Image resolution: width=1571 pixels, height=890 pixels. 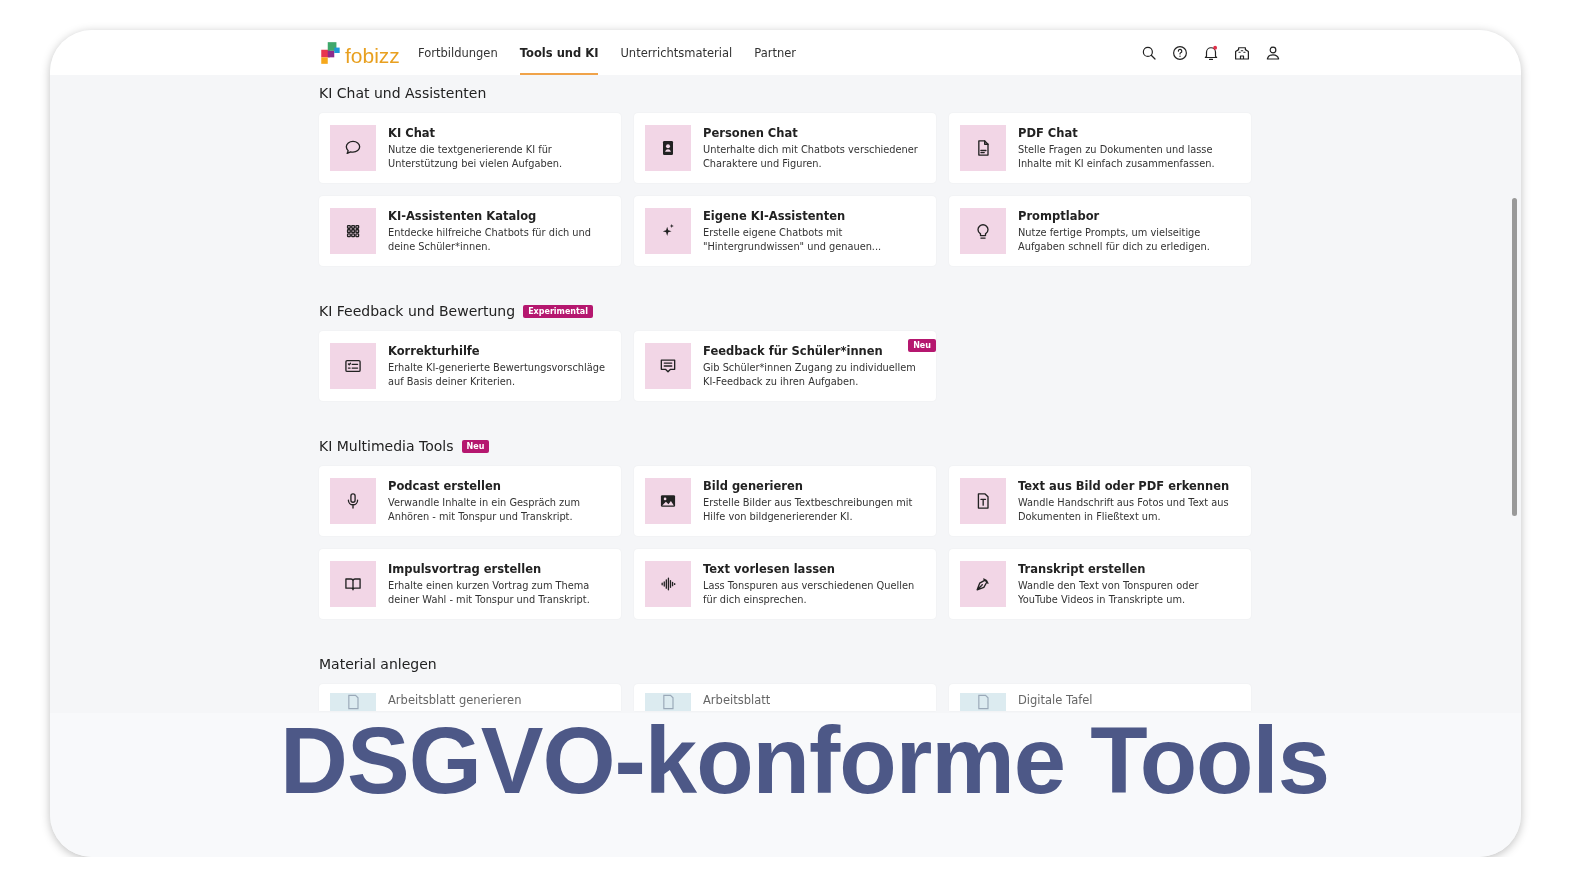 What do you see at coordinates (793, 350) in the screenshot?
I see `card-title: Feedback für Schüler*innen` at bounding box center [793, 350].